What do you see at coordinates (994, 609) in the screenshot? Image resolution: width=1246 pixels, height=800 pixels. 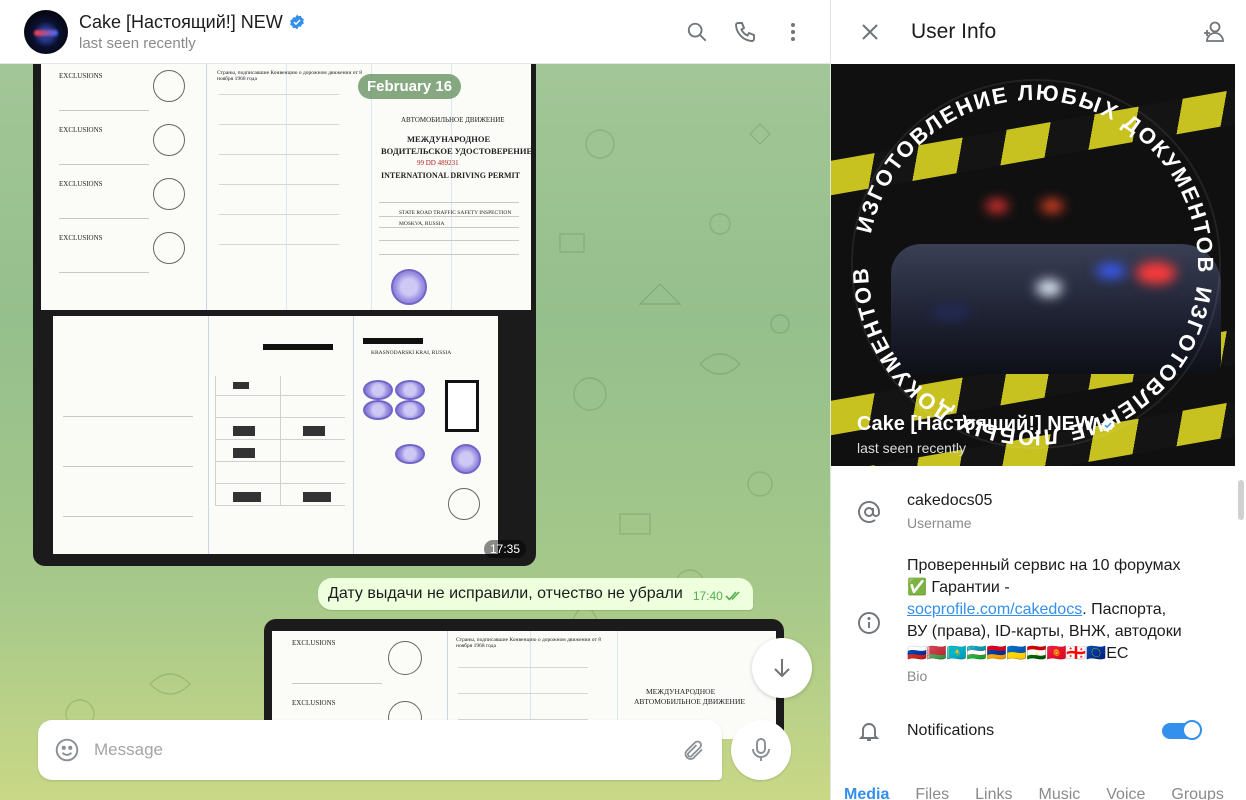 I see `bio-link: socprofile.com/cakedocs` at bounding box center [994, 609].